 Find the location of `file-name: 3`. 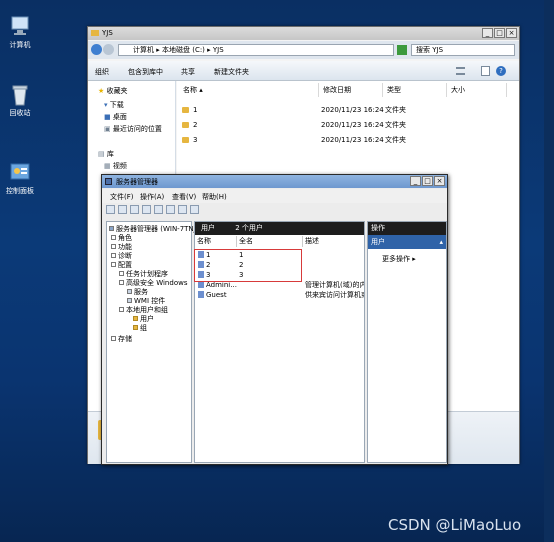

file-name: 3 is located at coordinates (195, 140).